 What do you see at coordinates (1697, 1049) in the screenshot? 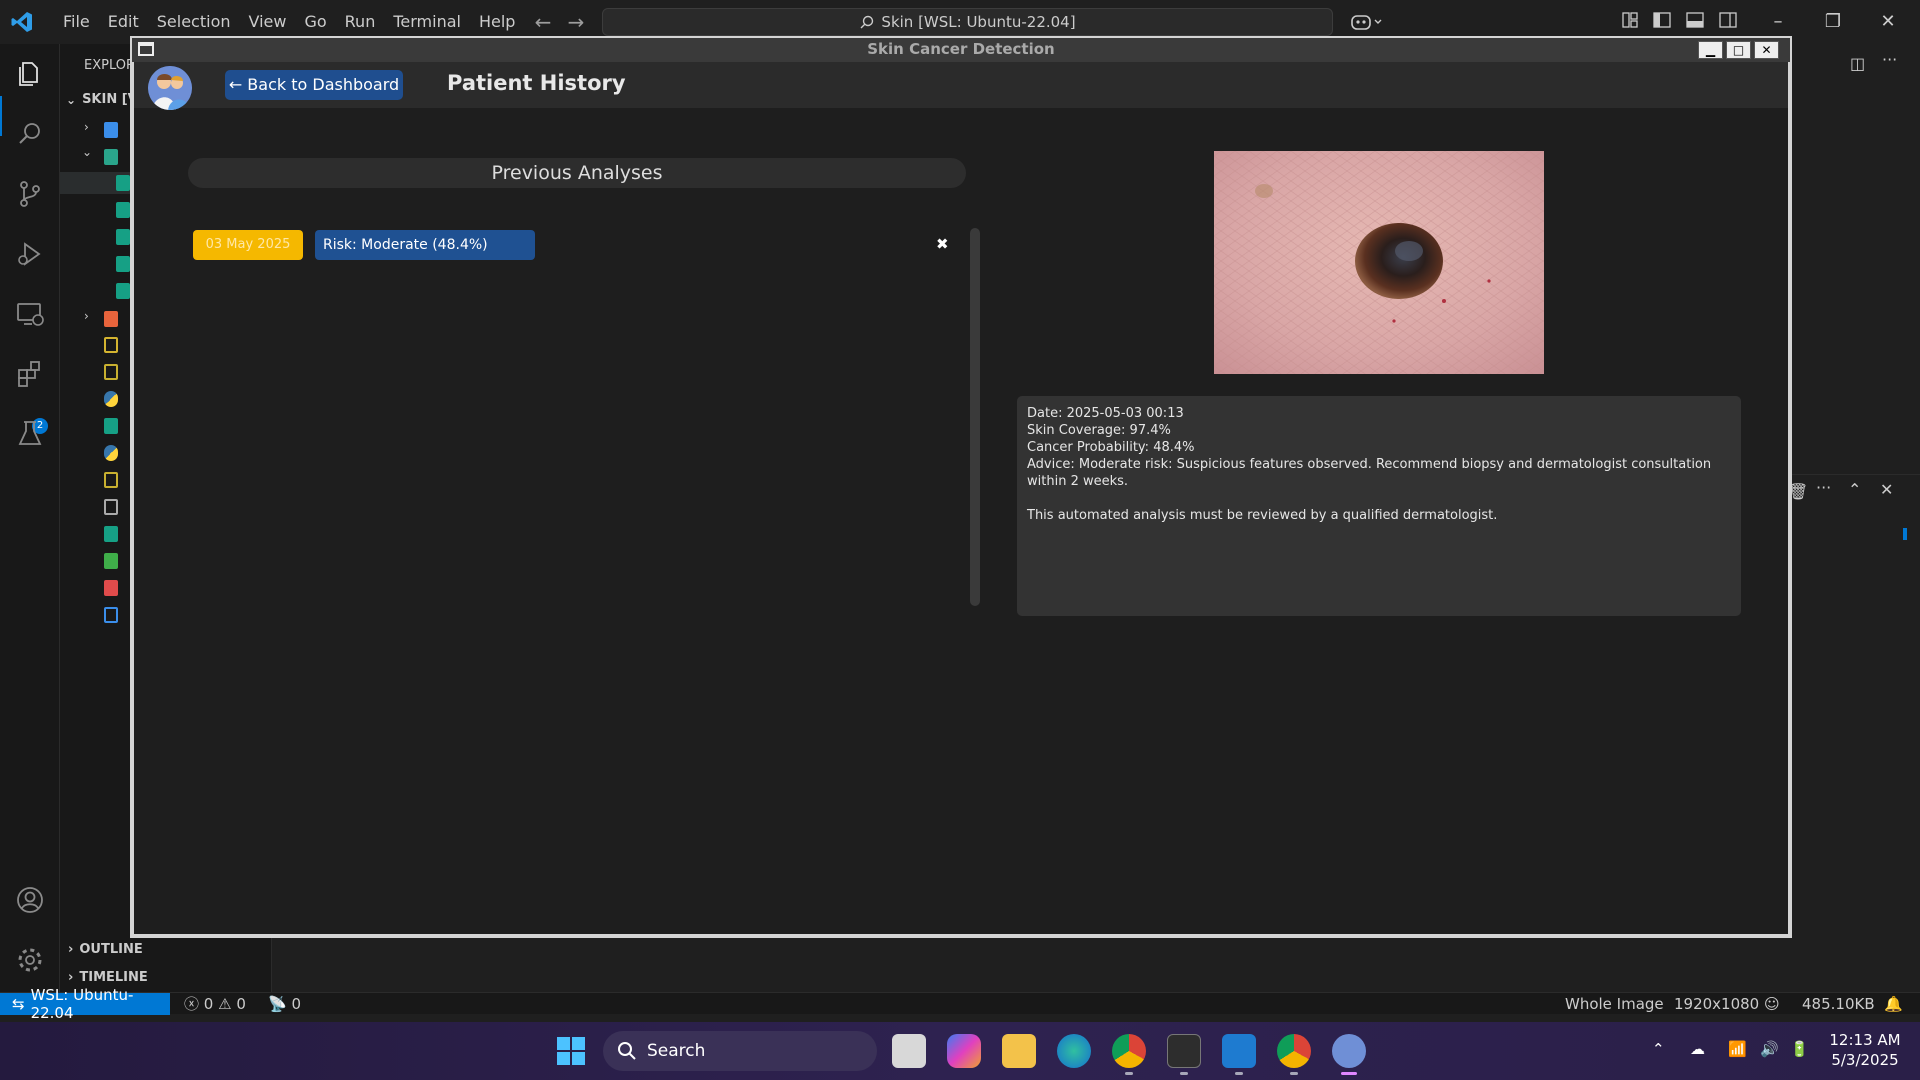
I see `onedrive-cloud-icon: ☁` at bounding box center [1697, 1049].